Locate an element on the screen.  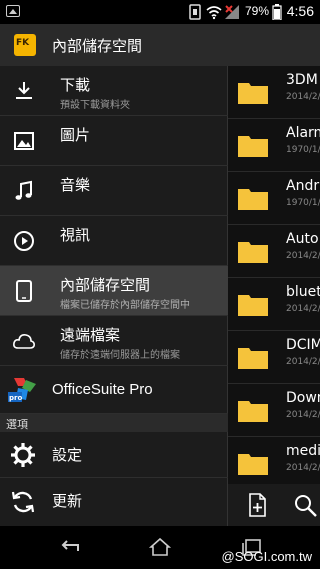
music-note-icon is located at coordinates (23, 190).